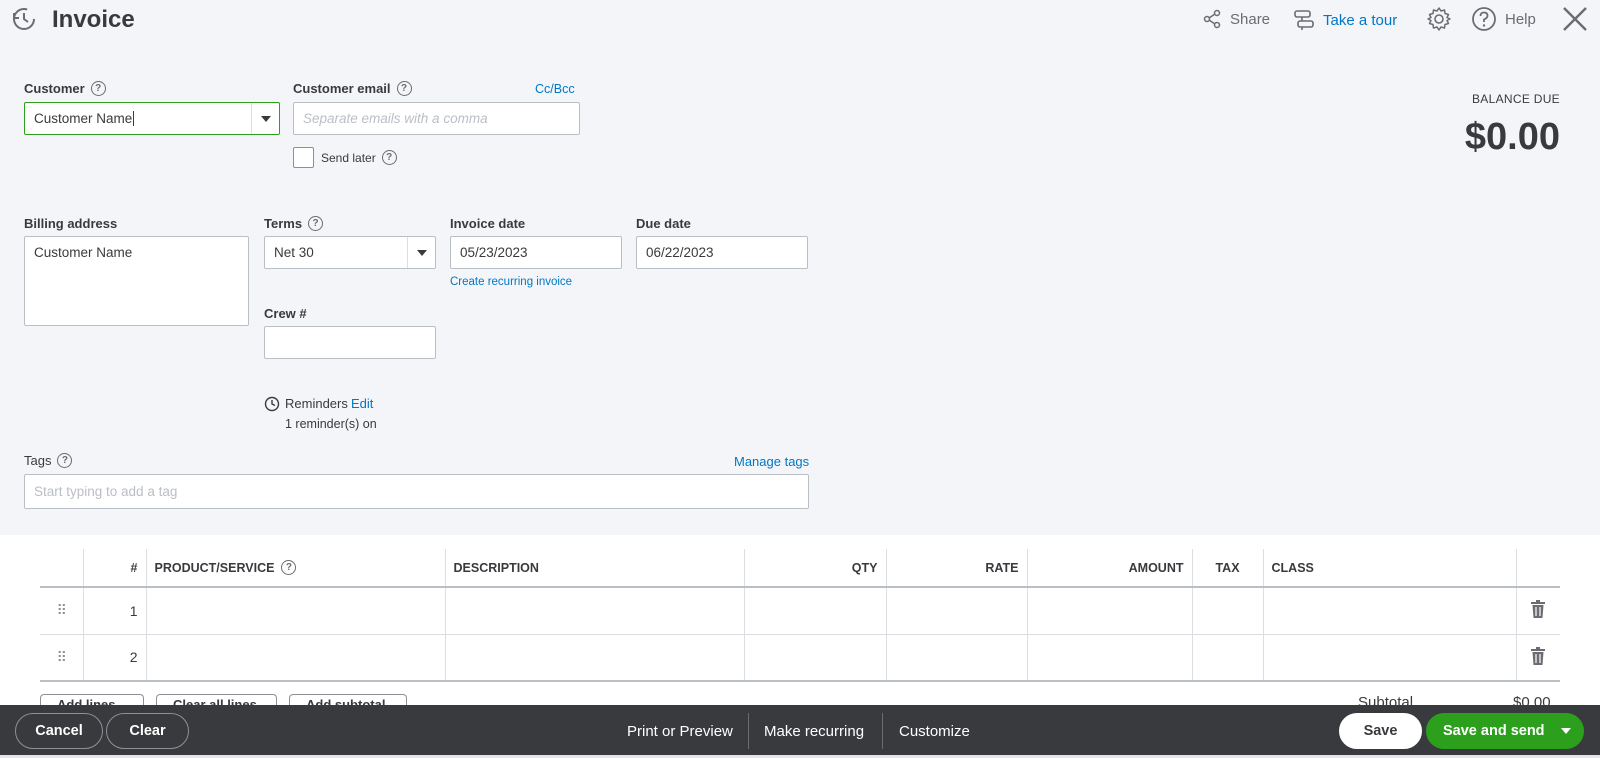  I want to click on terms-label-row: Terms ?, so click(294, 223).